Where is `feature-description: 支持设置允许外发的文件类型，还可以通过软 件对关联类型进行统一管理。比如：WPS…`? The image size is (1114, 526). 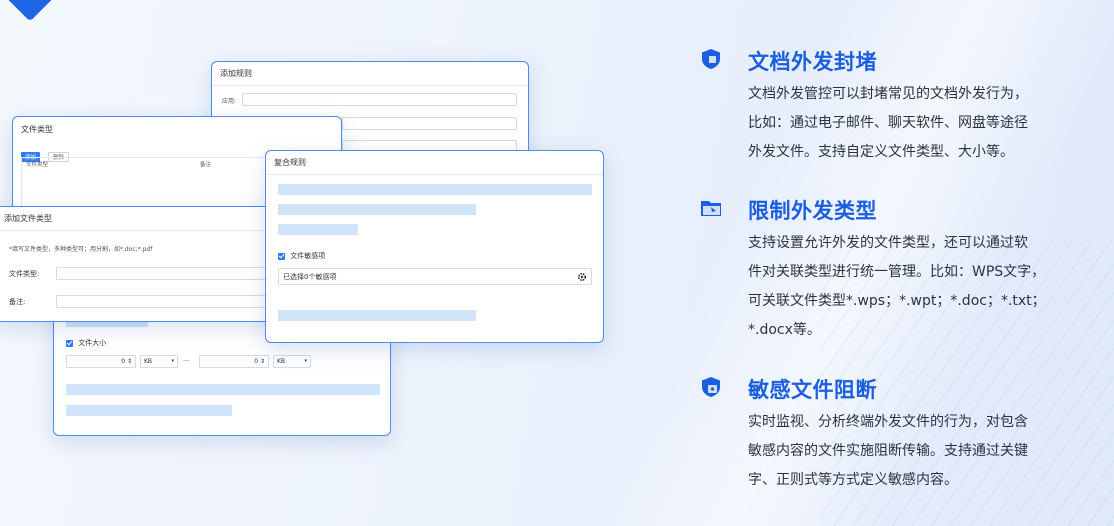 feature-description: 支持设置允许外发的文件类型，还可以通过软 件对关联类型进行统一管理。比如：WPS… is located at coordinates (928, 287).